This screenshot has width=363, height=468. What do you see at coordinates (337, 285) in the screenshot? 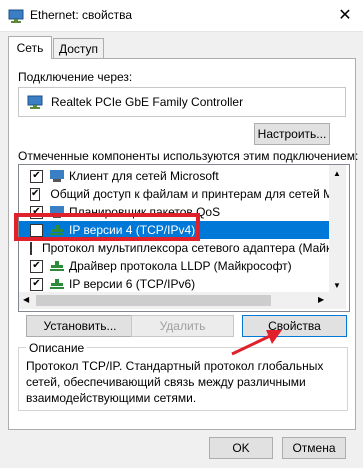
I see `scroll-down-icon: ▼` at bounding box center [337, 285].